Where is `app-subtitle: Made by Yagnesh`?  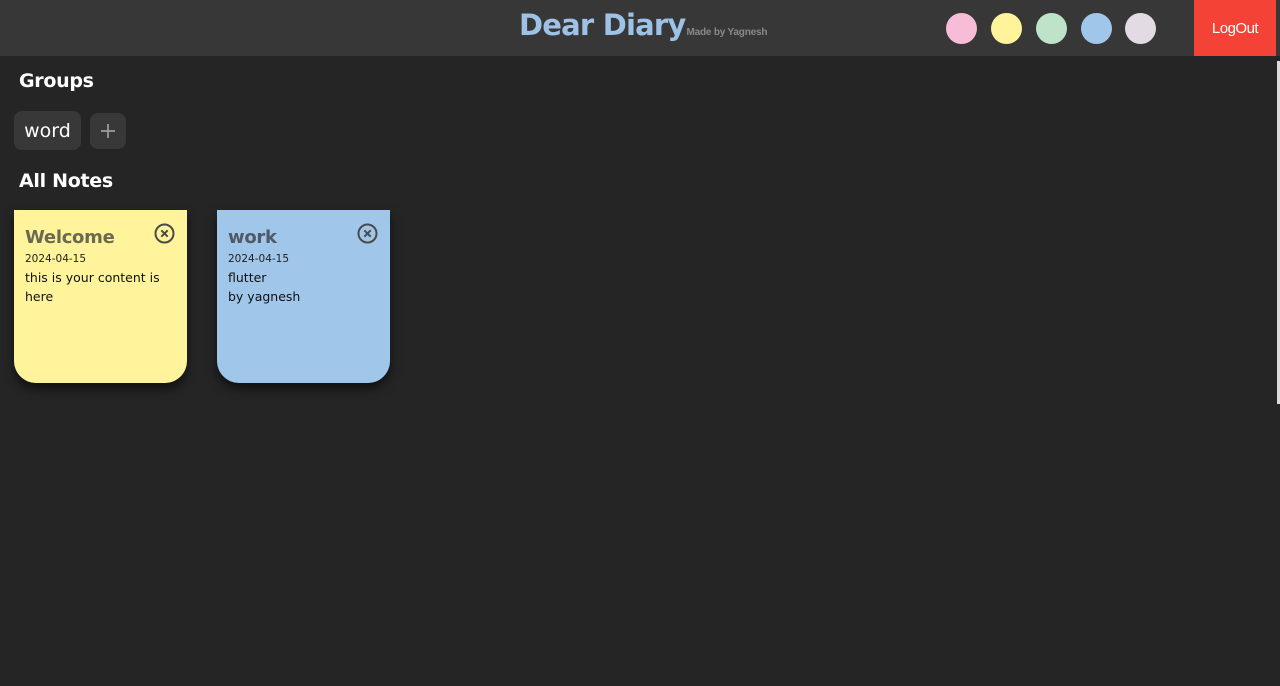
app-subtitle: Made by Yagnesh is located at coordinates (727, 32).